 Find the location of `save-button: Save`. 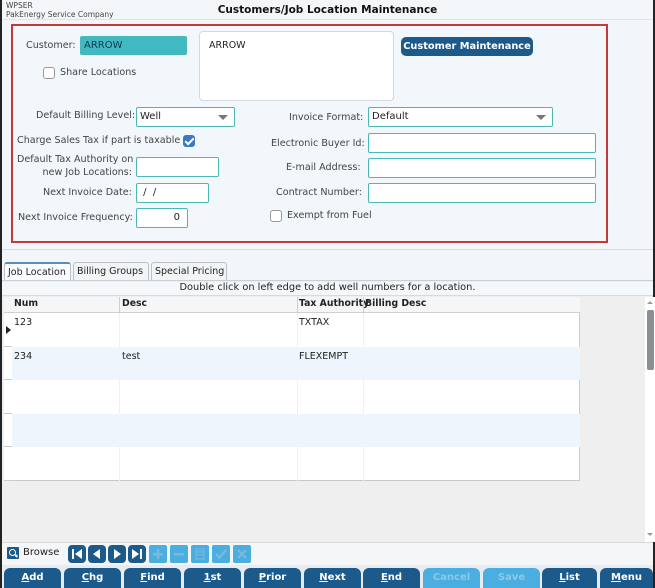

save-button: Save is located at coordinates (511, 578).